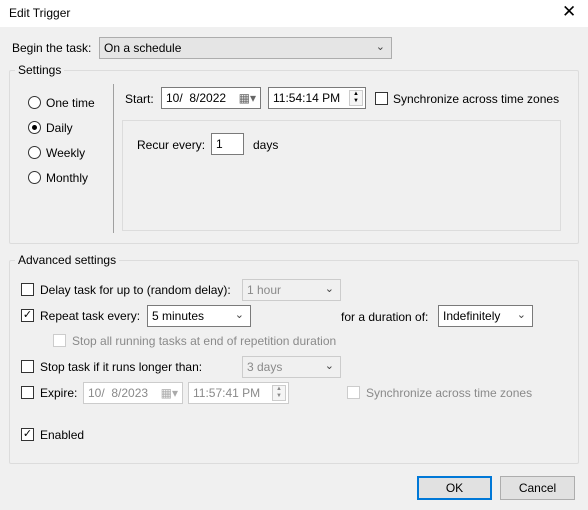 The width and height of the screenshot is (588, 510). Describe the element at coordinates (113, 158) in the screenshot. I see `divider` at that location.